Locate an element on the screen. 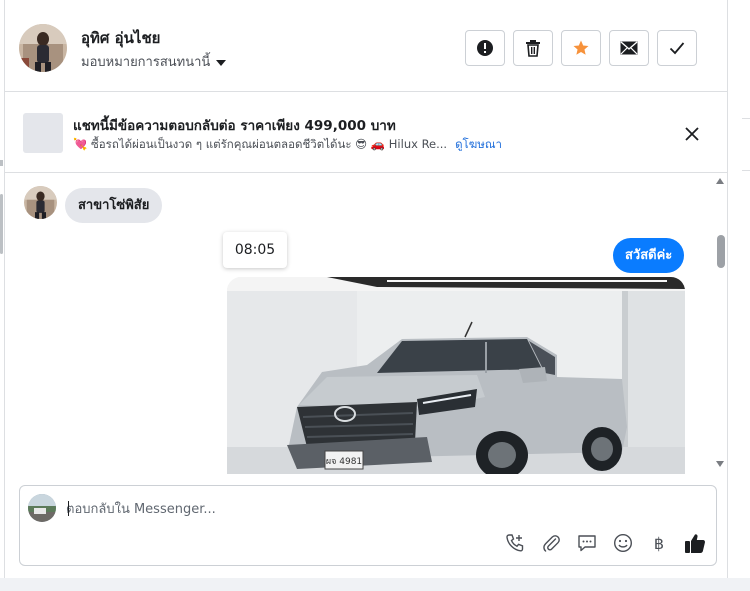  text-cursor is located at coordinates (68, 508).